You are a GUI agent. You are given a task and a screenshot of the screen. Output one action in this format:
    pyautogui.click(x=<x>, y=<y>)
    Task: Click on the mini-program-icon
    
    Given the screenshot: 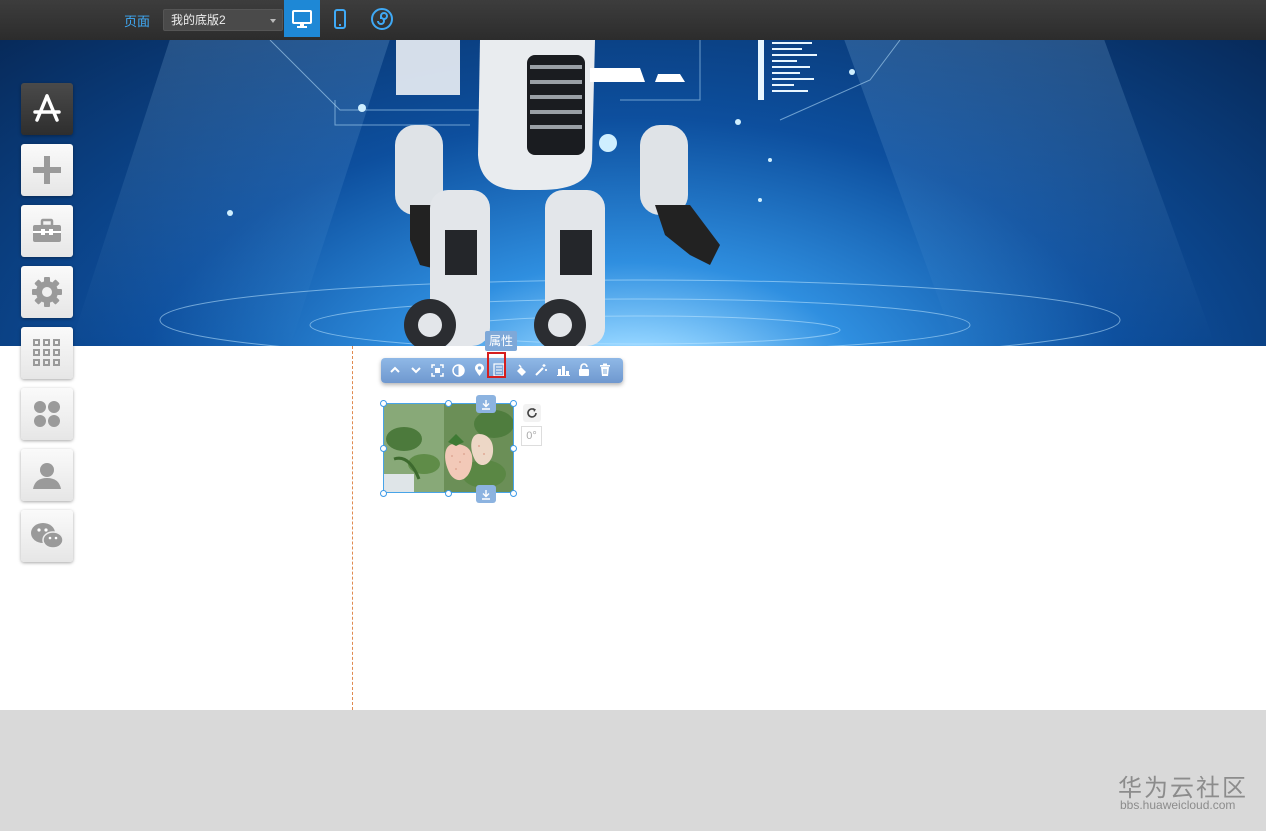 What is the action you would take?
    pyautogui.click(x=382, y=18)
    